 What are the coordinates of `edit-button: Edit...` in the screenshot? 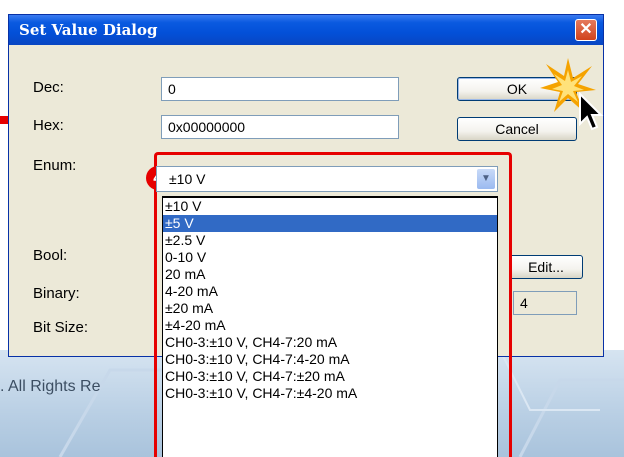 It's located at (546, 267).